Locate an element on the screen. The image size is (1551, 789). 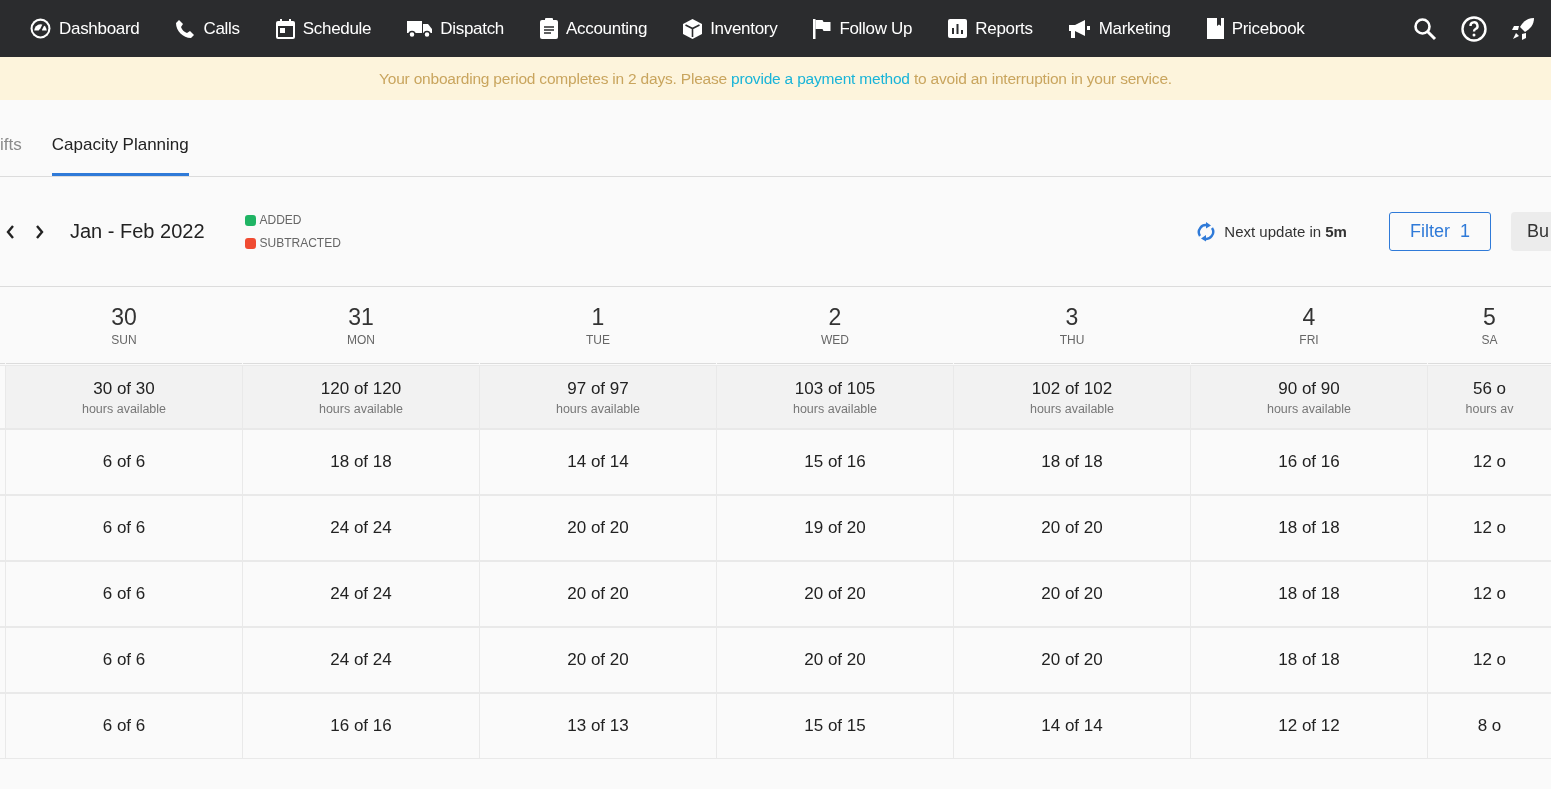
weekday-label: SUN is located at coordinates (124, 339).